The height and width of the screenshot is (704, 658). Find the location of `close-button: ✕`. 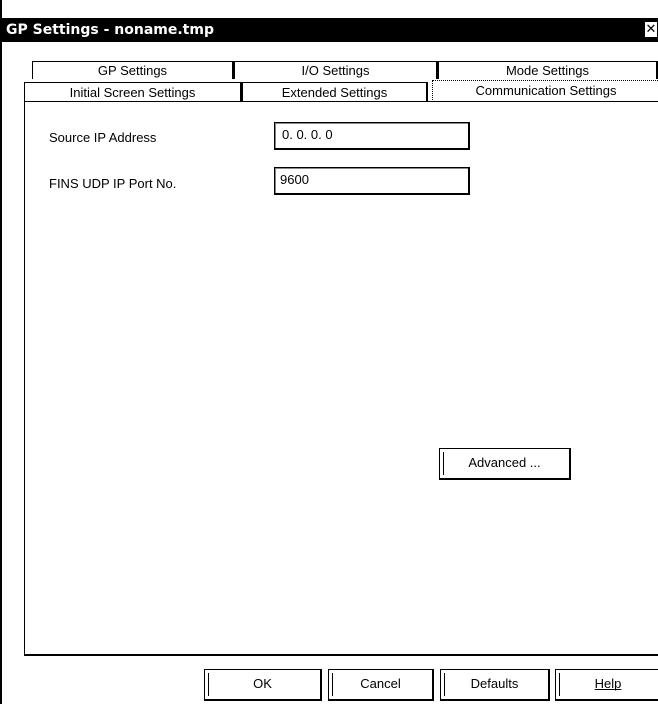

close-button: ✕ is located at coordinates (651, 29).